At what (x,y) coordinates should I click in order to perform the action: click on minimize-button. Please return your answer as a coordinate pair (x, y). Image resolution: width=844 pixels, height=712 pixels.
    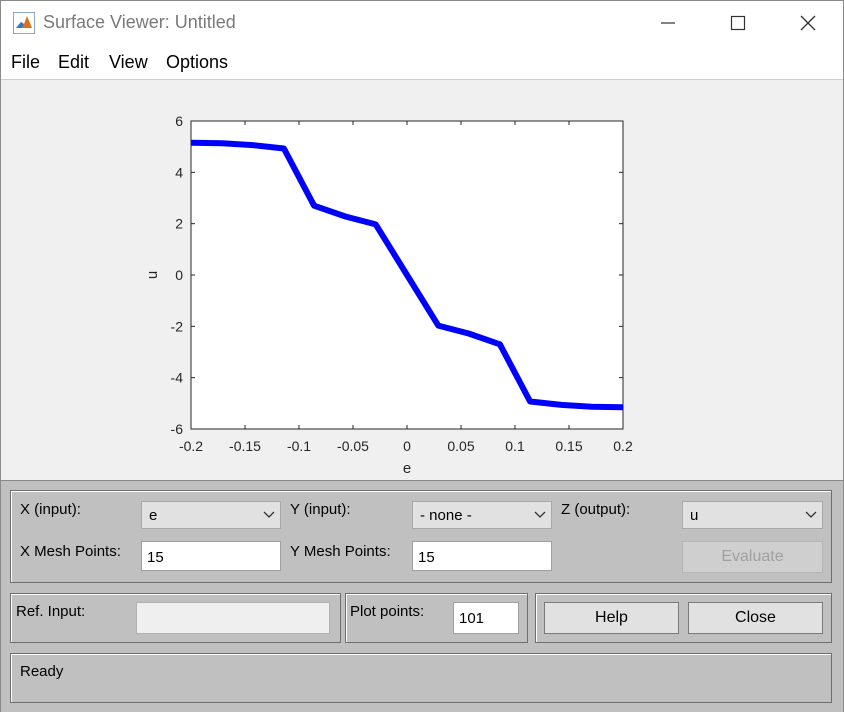
    Looking at the image, I should click on (668, 23).